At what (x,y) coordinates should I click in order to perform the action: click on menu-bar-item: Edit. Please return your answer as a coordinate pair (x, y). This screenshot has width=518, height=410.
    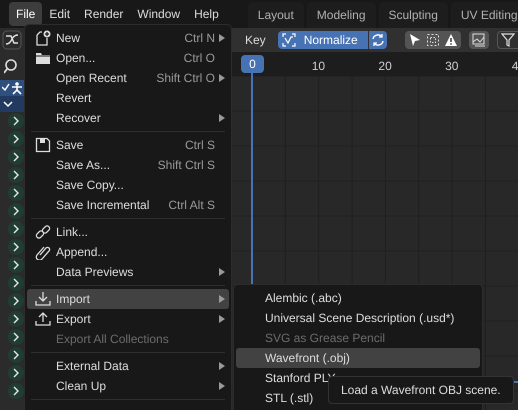
    Looking at the image, I should click on (60, 14).